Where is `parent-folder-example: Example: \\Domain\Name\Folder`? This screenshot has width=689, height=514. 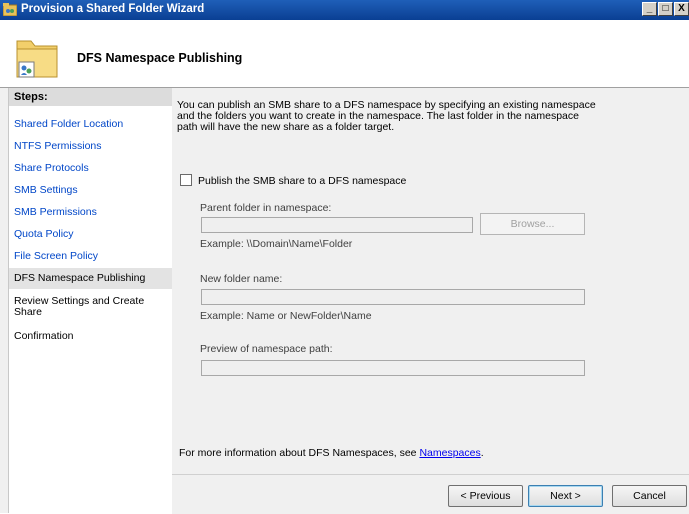
parent-folder-example: Example: \\Domain\Name\Folder is located at coordinates (276, 244).